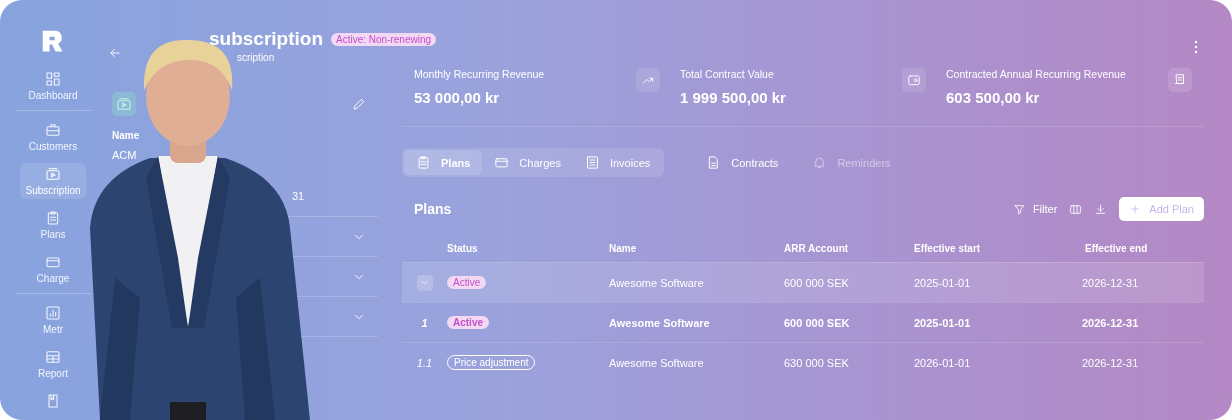 The width and height of the screenshot is (1232, 420). I want to click on nav-item: Customers, so click(53, 137).